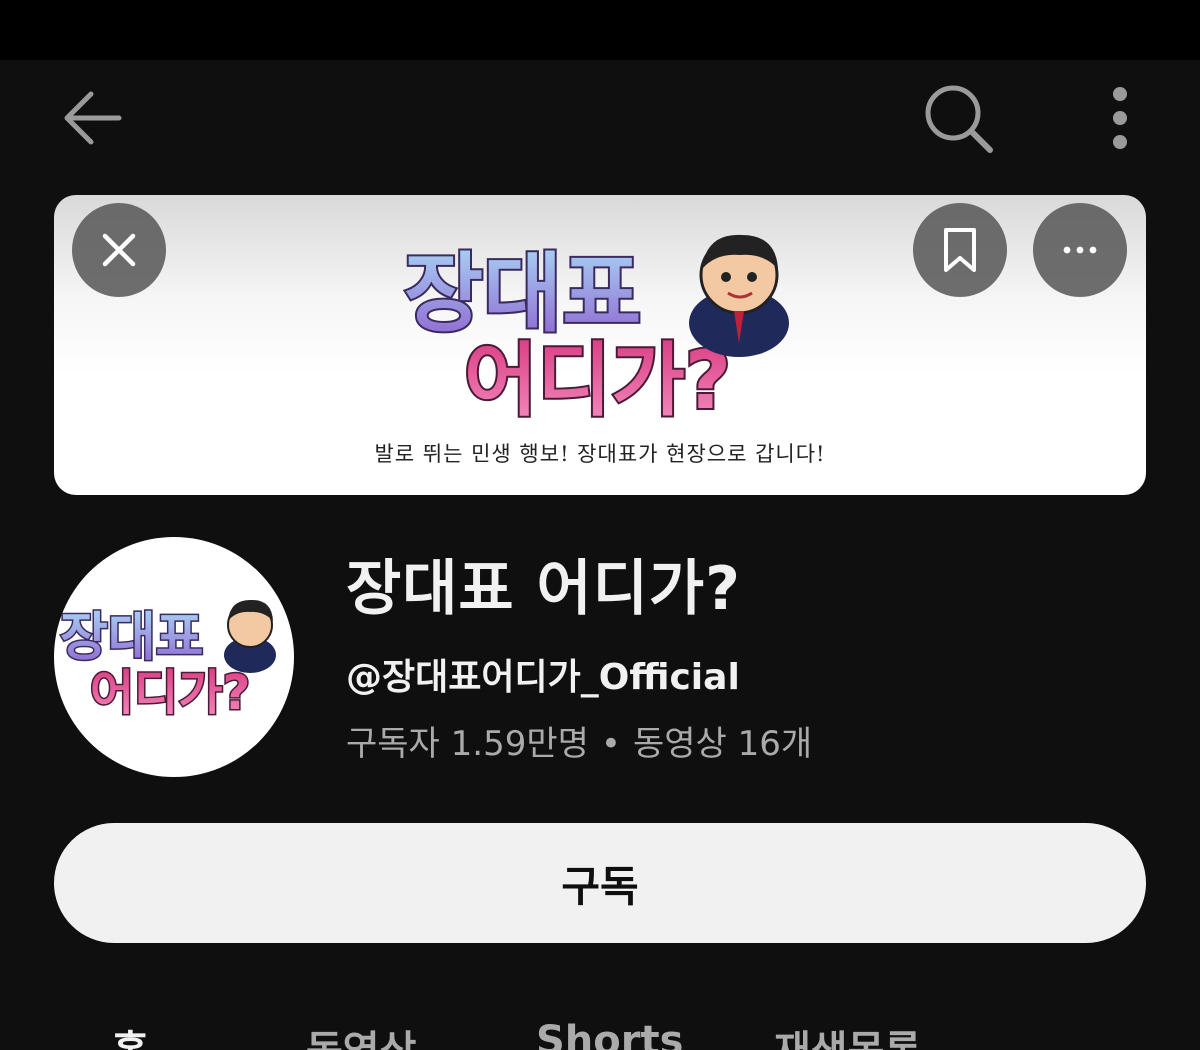  Describe the element at coordinates (132, 638) in the screenshot. I see `avatar-logo-line-1: 장대표` at that location.